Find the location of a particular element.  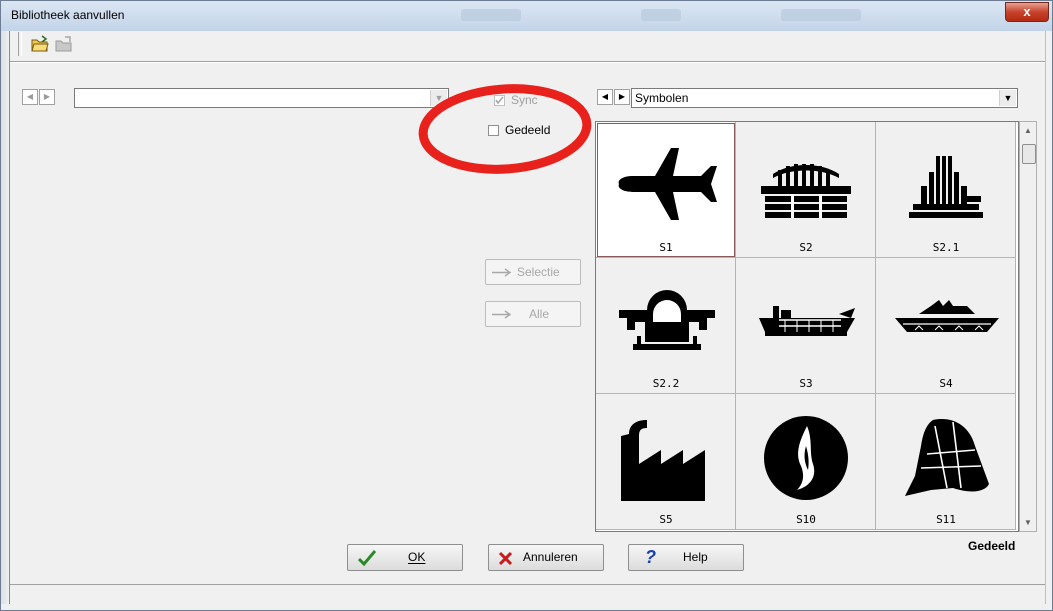

cargo-ship-icon is located at coordinates (807, 321).